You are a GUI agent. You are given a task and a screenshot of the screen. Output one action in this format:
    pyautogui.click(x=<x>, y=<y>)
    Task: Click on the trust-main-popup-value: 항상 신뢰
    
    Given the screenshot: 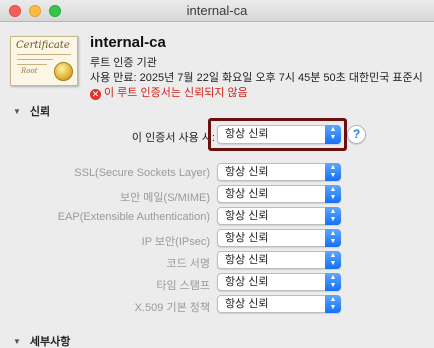 What is the action you would take?
    pyautogui.click(x=247, y=134)
    